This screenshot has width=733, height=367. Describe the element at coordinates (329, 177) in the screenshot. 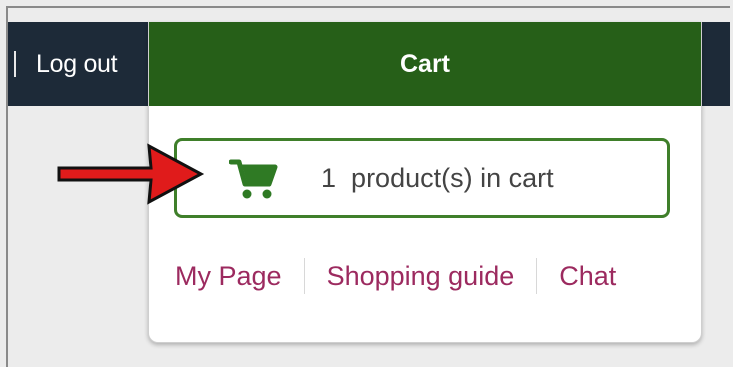

I see `cart-count: 1` at that location.